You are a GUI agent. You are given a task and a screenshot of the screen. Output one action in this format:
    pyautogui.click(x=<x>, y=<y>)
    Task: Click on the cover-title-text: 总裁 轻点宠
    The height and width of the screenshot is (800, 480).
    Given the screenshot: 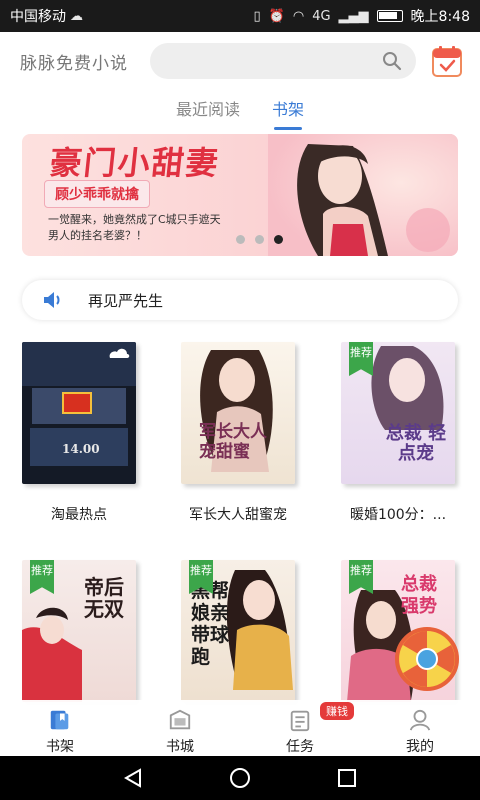 What is the action you would take?
    pyautogui.click(x=416, y=443)
    